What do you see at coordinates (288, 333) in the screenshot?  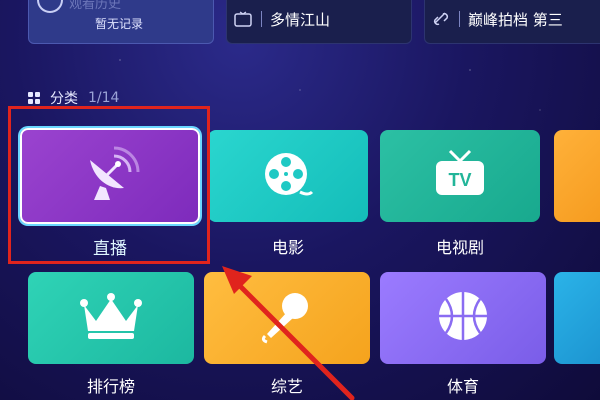 I see `annotation-arrow` at bounding box center [288, 333].